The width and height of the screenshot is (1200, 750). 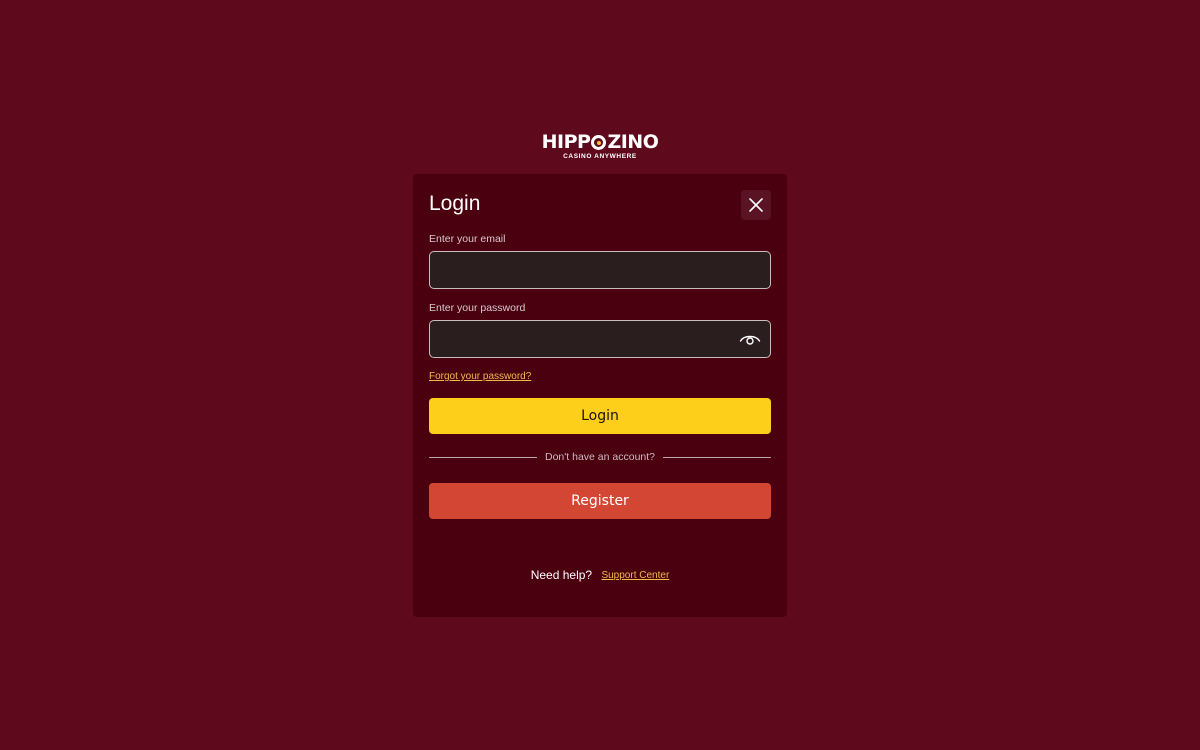 I want to click on close-icon, so click(x=756, y=205).